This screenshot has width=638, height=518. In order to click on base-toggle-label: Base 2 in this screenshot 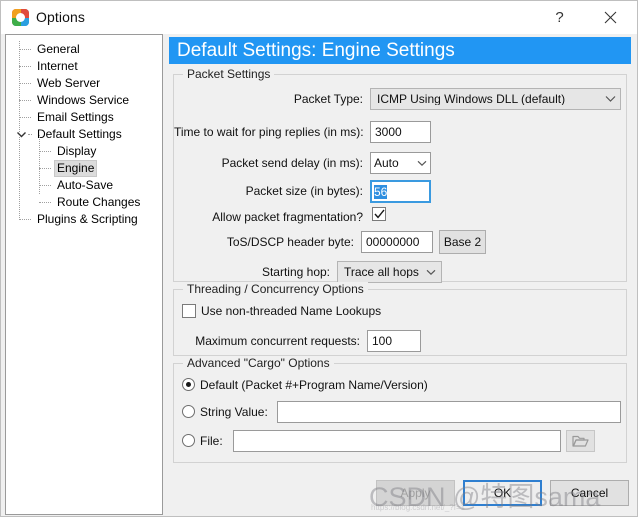, I will do `click(462, 242)`.